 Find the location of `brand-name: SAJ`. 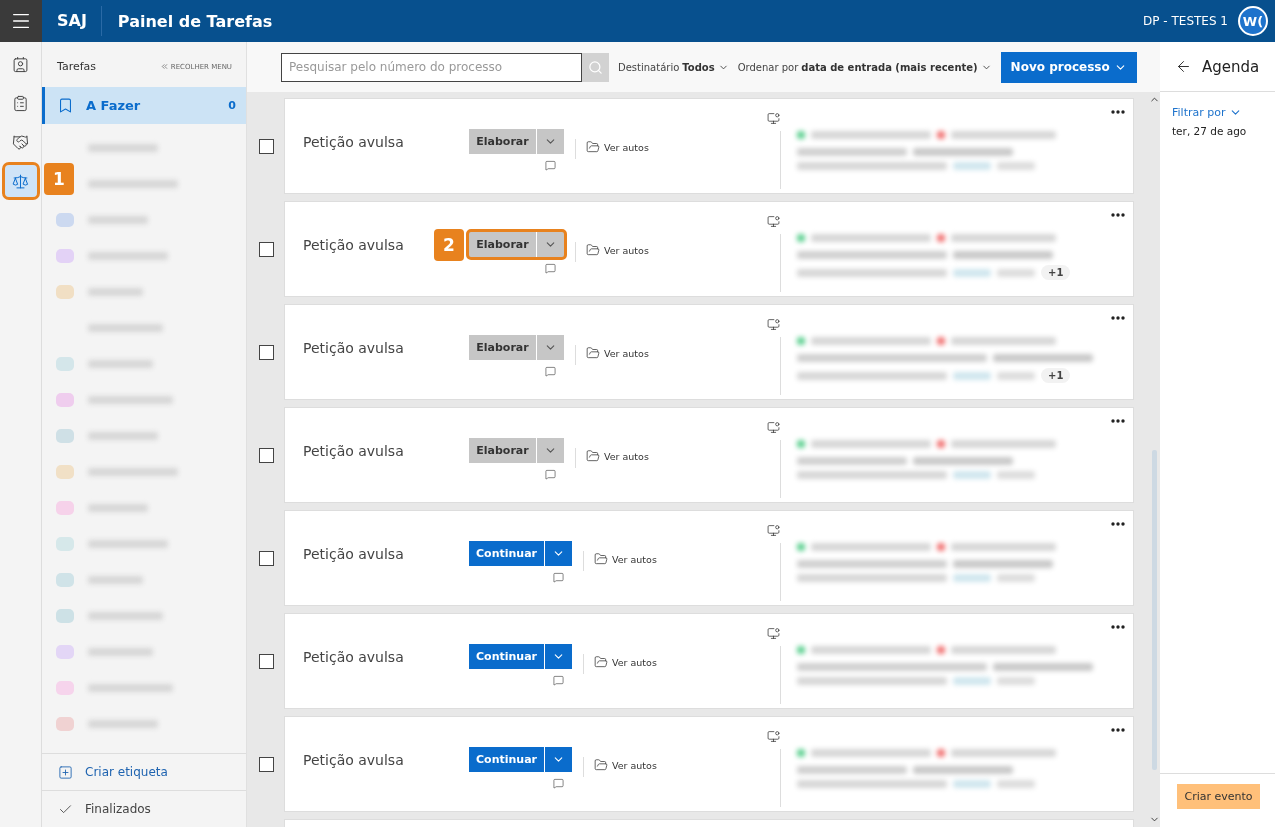

brand-name: SAJ is located at coordinates (72, 21).